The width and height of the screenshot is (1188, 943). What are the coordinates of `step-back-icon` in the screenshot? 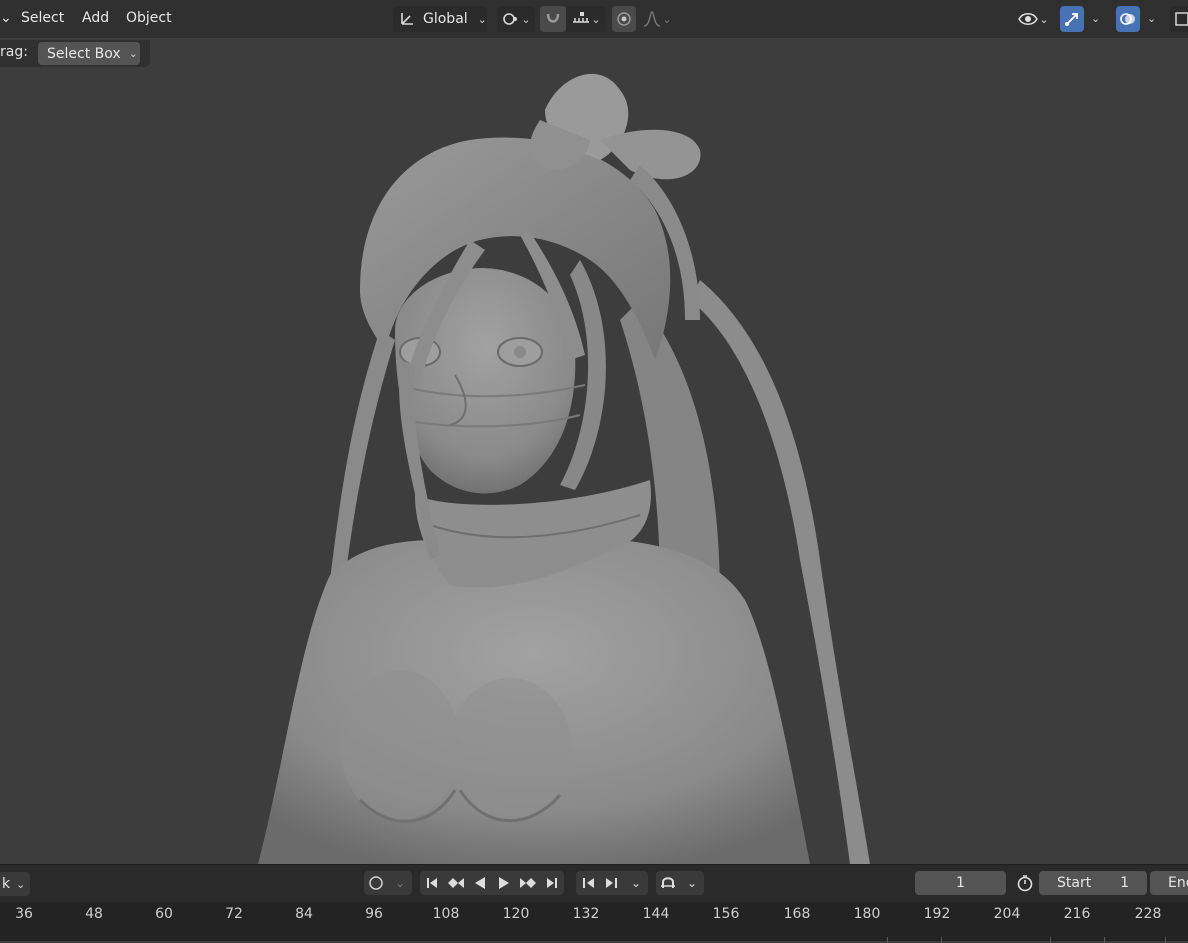 It's located at (588, 883).